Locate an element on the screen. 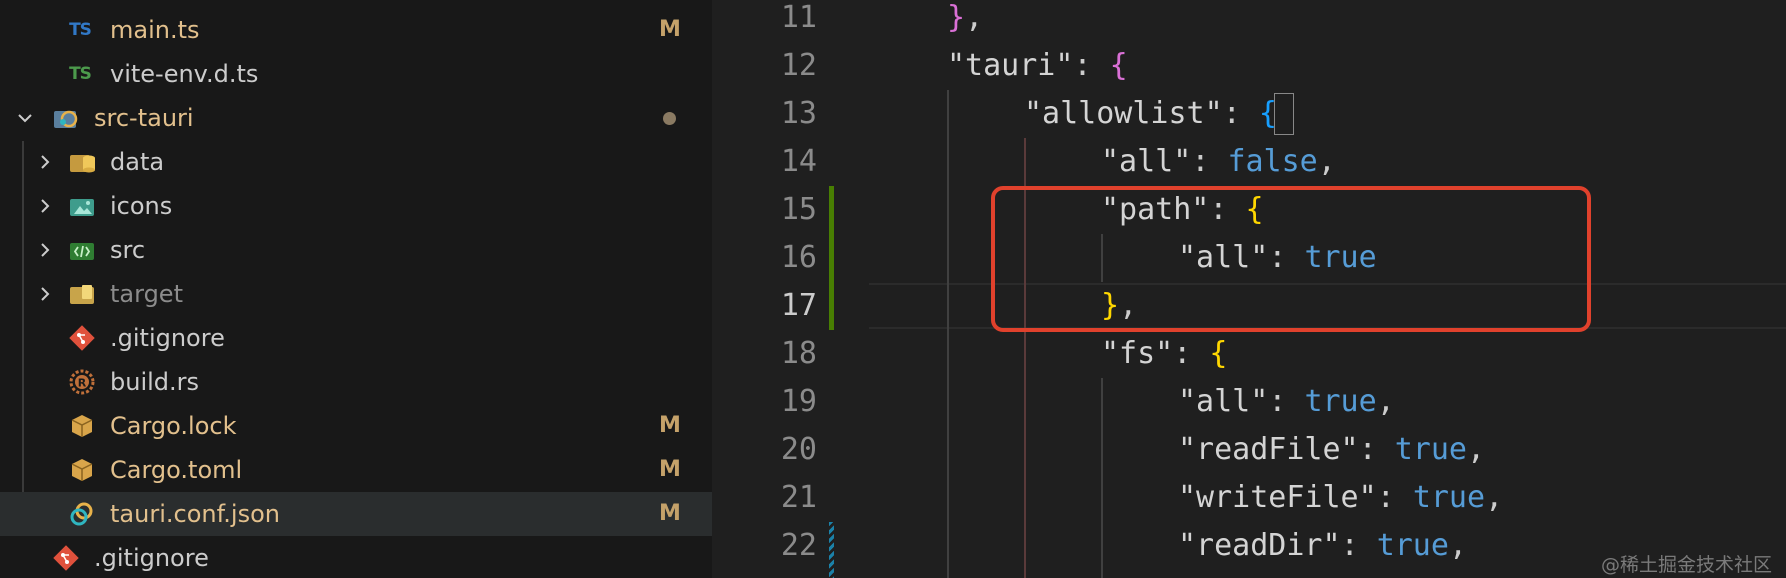 Image resolution: width=1786 pixels, height=578 pixels. tree-folder-icons: icons is located at coordinates (356, 206).